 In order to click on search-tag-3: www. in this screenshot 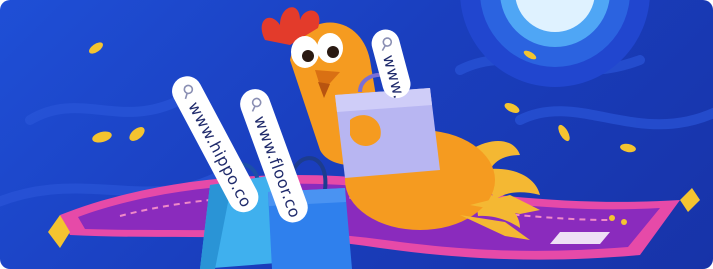, I will do `click(391, 65)`.